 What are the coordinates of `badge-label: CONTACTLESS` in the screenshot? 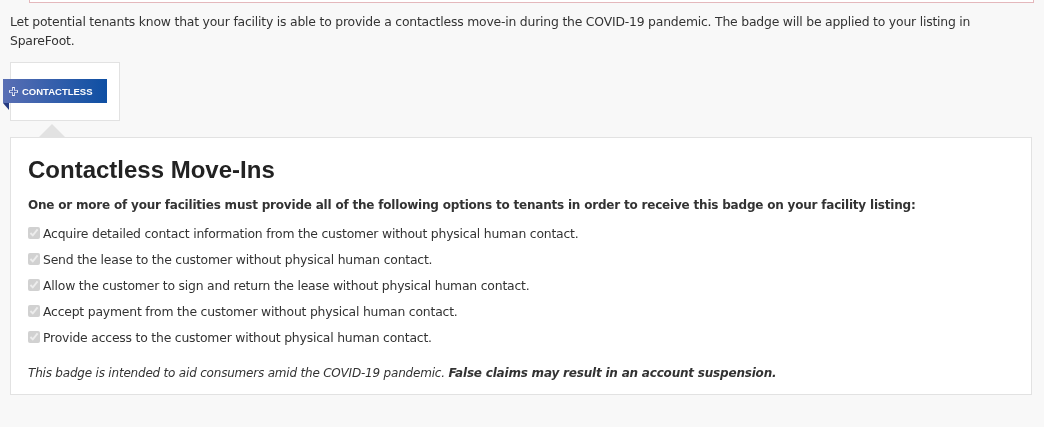 It's located at (57, 91).